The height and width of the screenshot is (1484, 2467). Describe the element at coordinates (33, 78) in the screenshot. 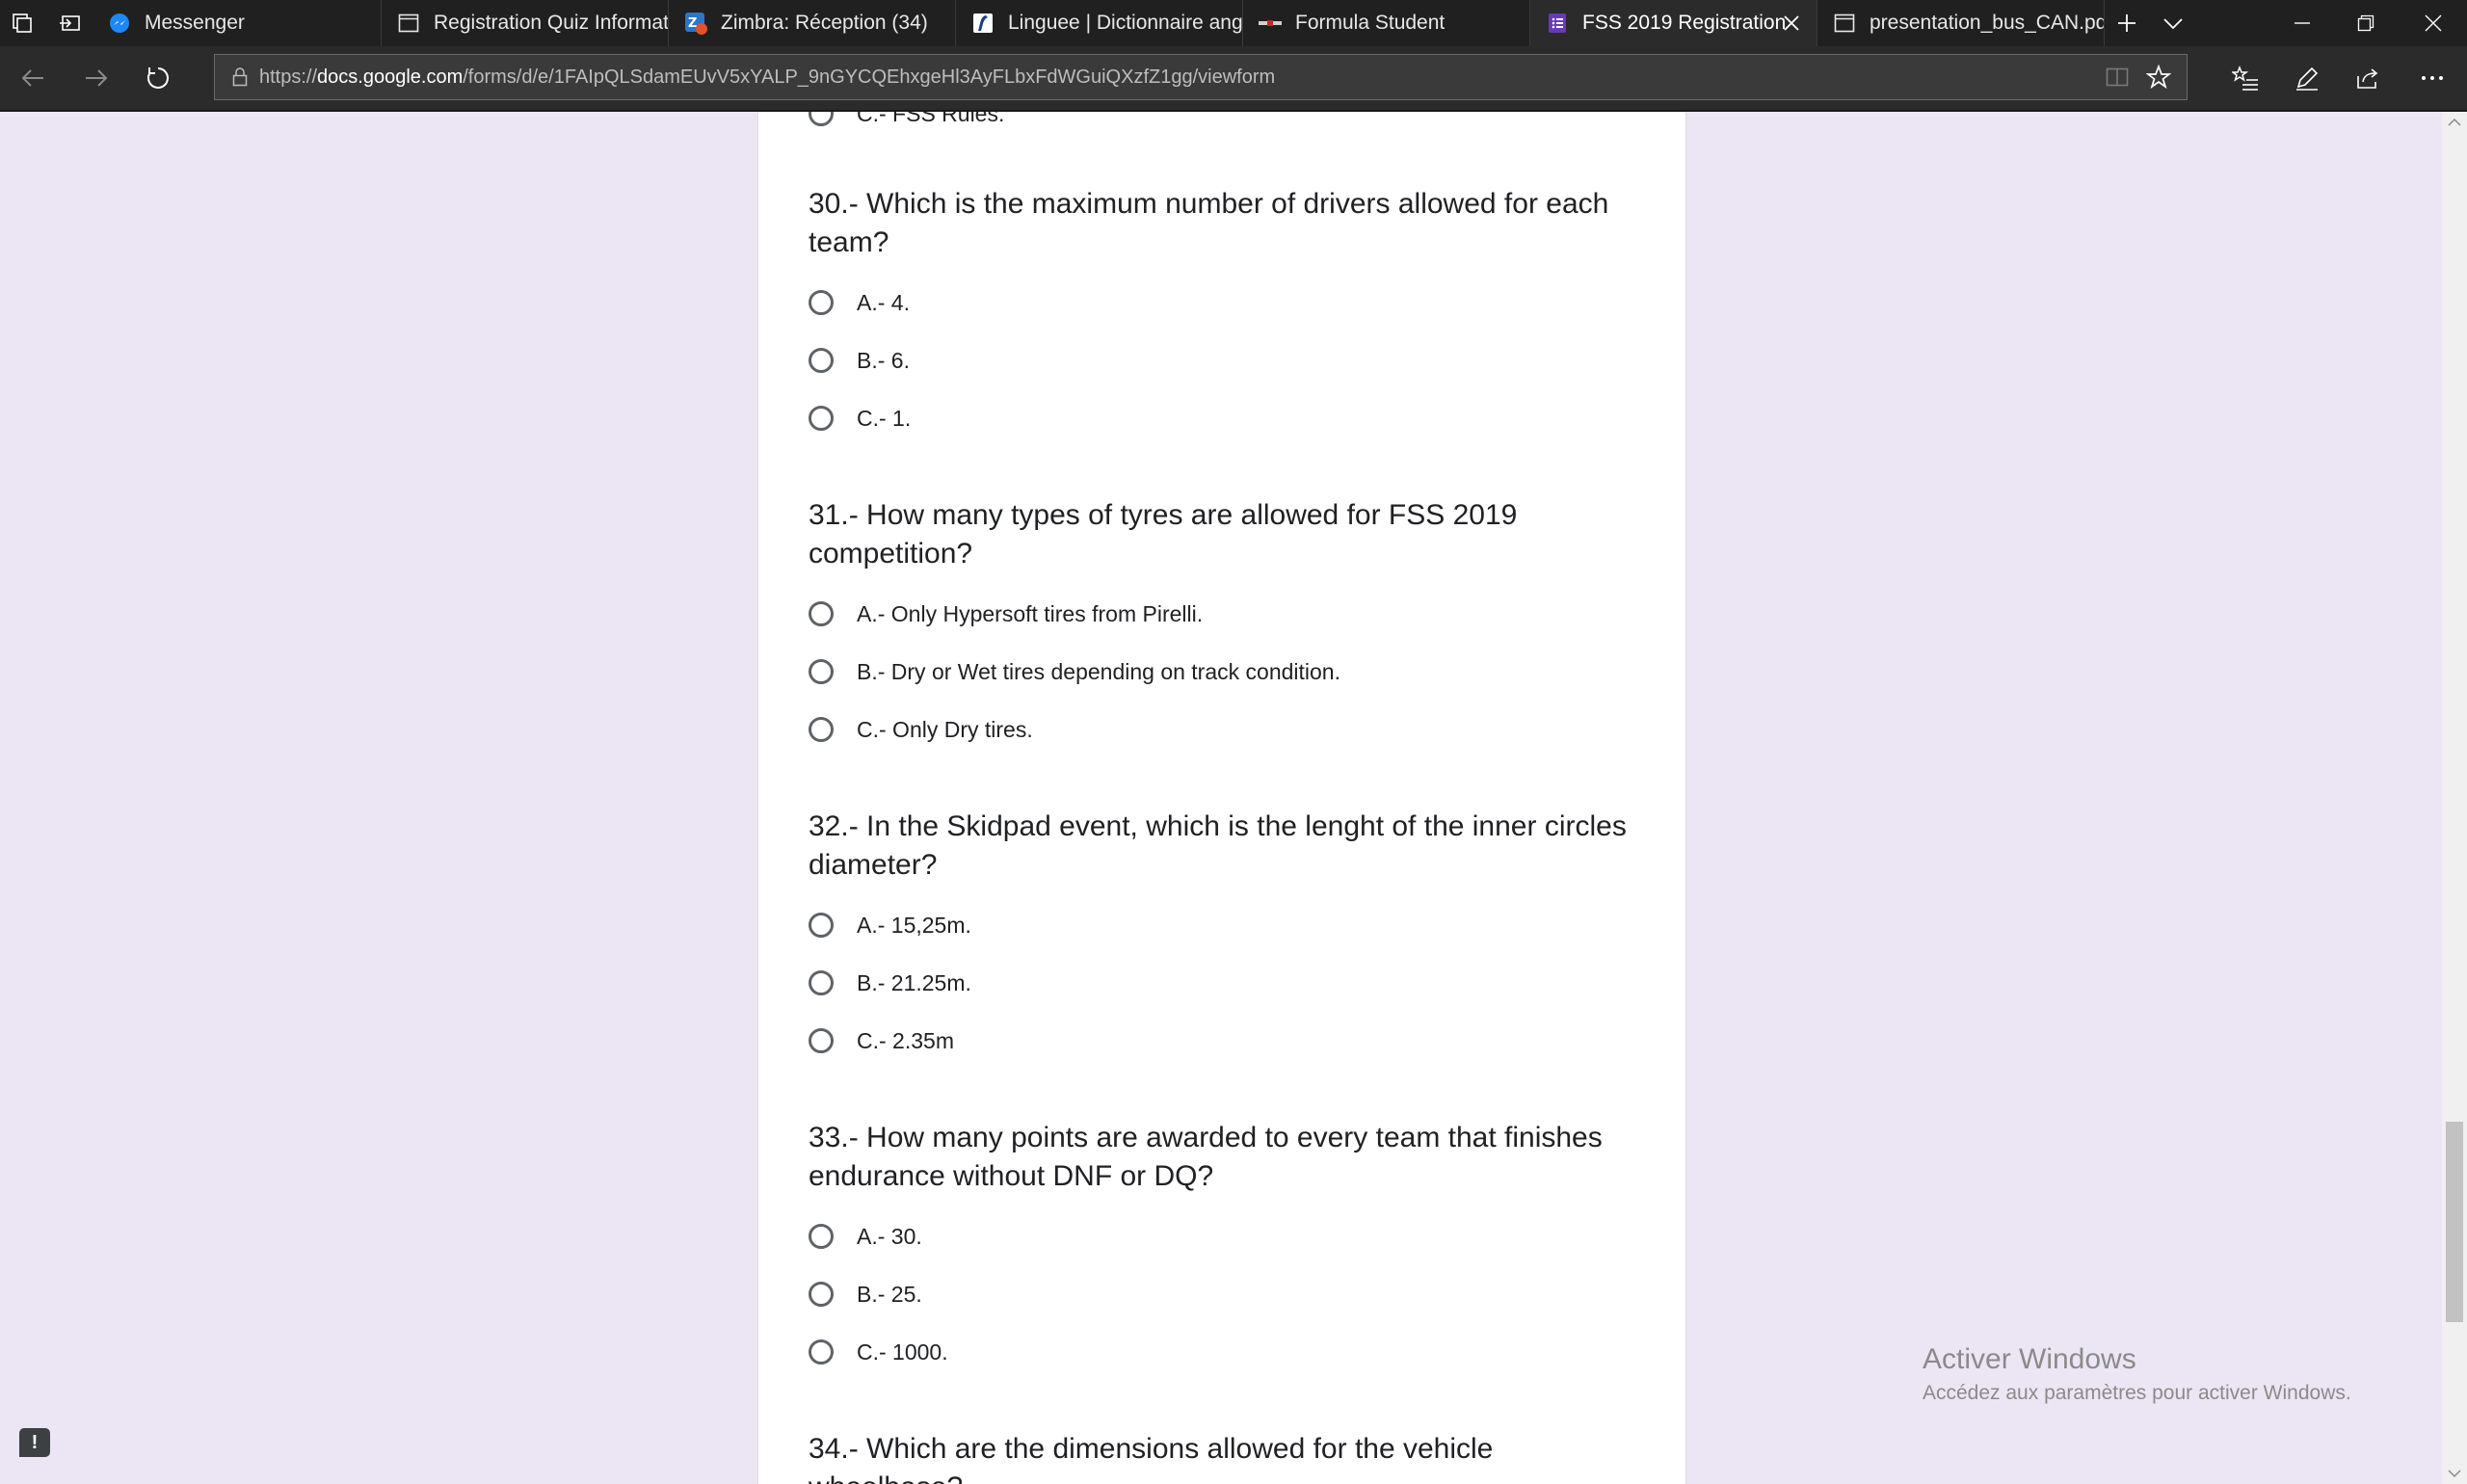

I see `back-arrow-icon` at that location.